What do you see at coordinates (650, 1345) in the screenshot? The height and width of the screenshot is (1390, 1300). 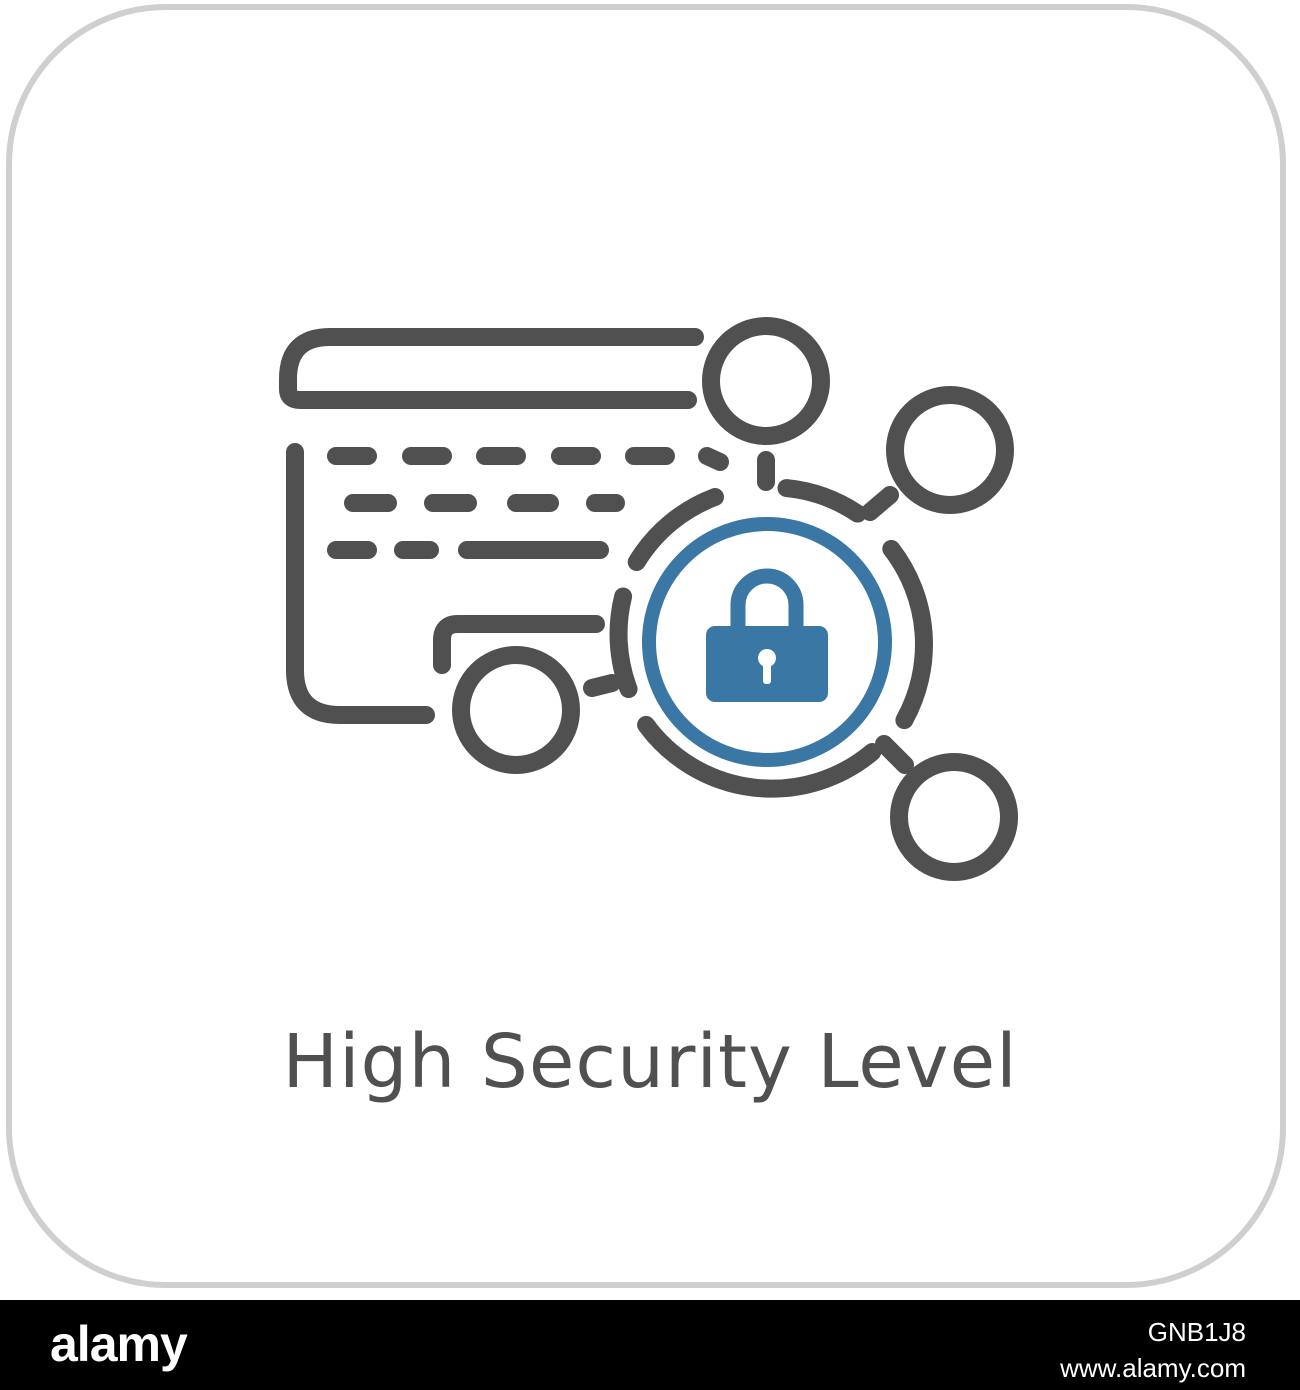 I see `watermark-footer: alamy GNB1J8 www.alamy.com` at bounding box center [650, 1345].